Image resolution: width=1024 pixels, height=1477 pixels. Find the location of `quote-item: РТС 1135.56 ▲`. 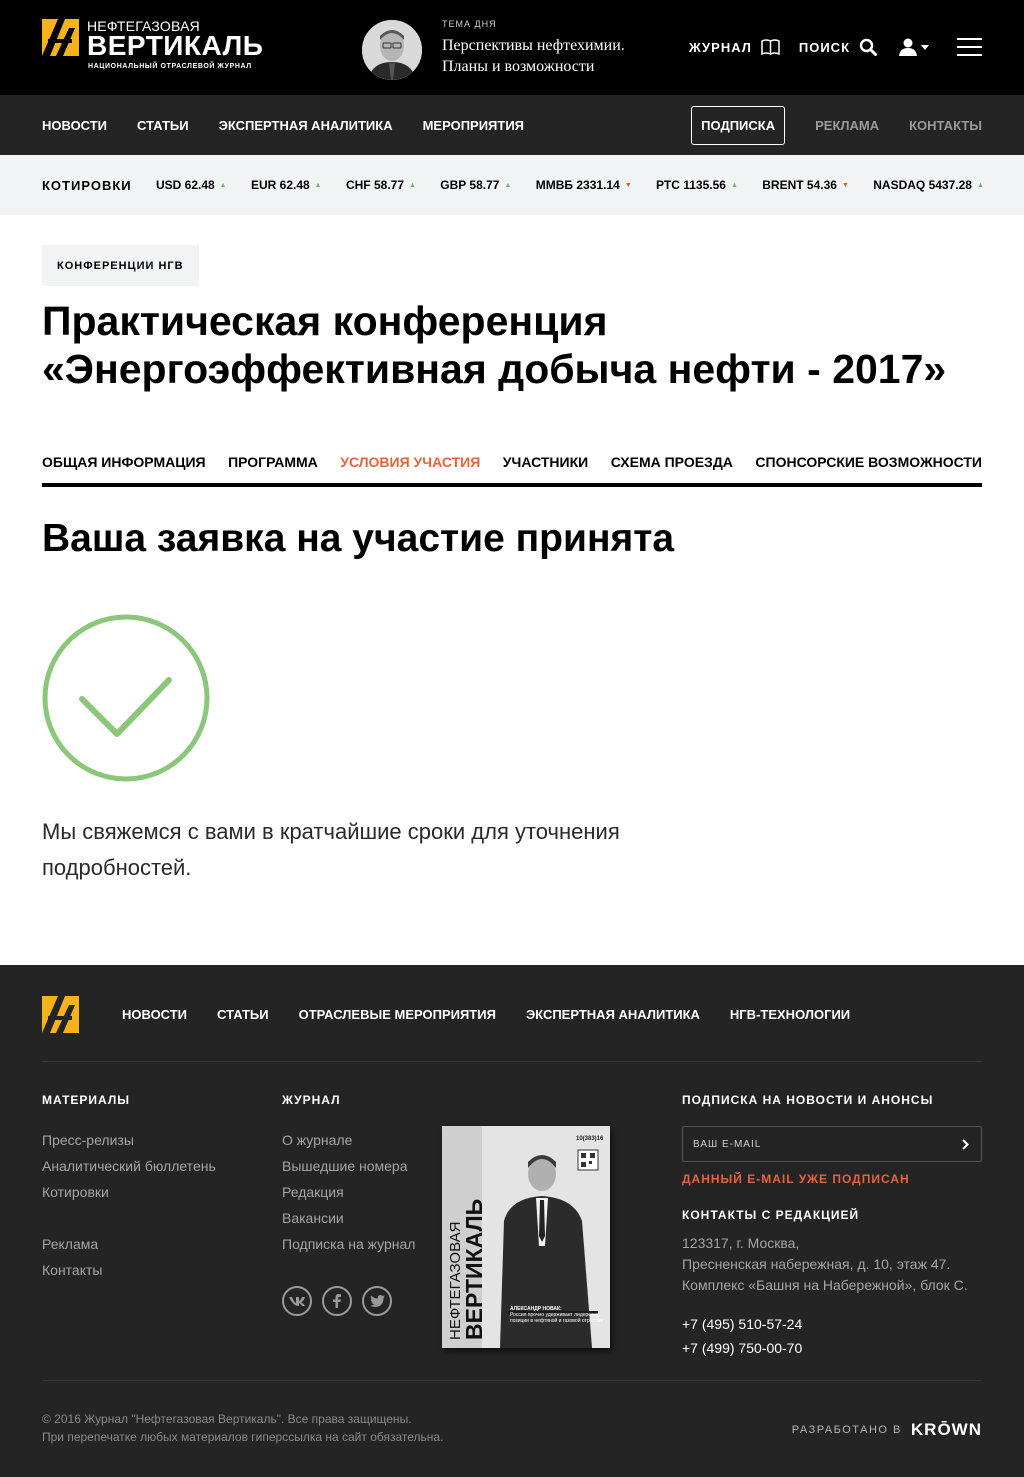

quote-item: РТС 1135.56 ▲ is located at coordinates (697, 185).